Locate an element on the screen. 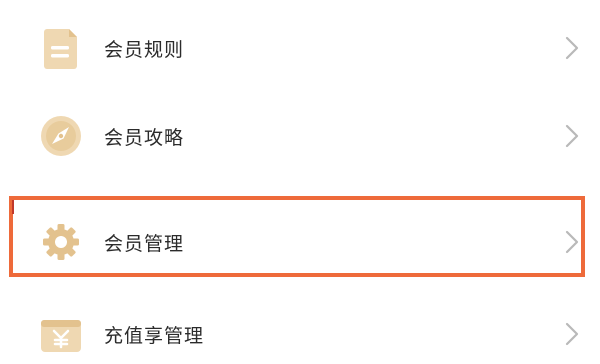  menu-item-label: 会员管理 is located at coordinates (144, 243).